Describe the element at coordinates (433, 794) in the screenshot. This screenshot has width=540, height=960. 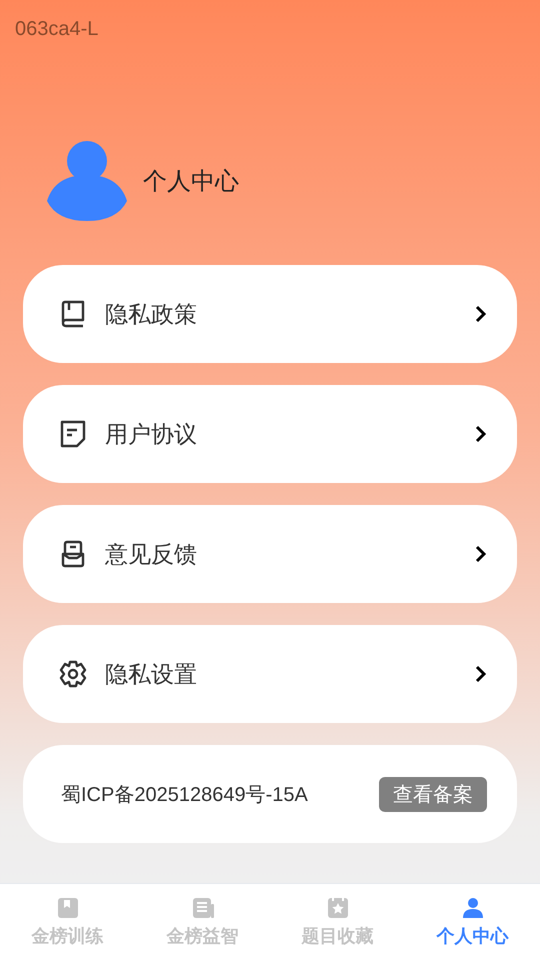
I see `view-record-button: 查看备案` at that location.